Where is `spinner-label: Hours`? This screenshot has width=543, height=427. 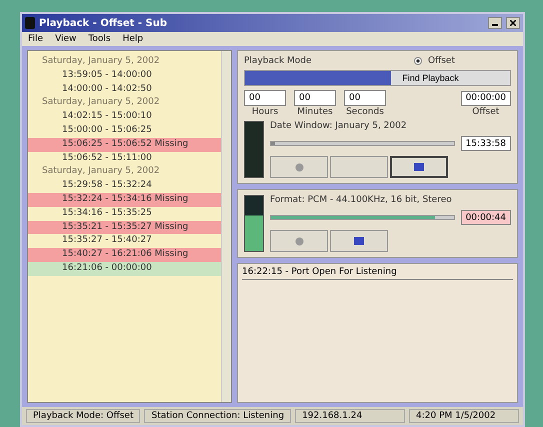
spinner-label: Hours is located at coordinates (265, 112).